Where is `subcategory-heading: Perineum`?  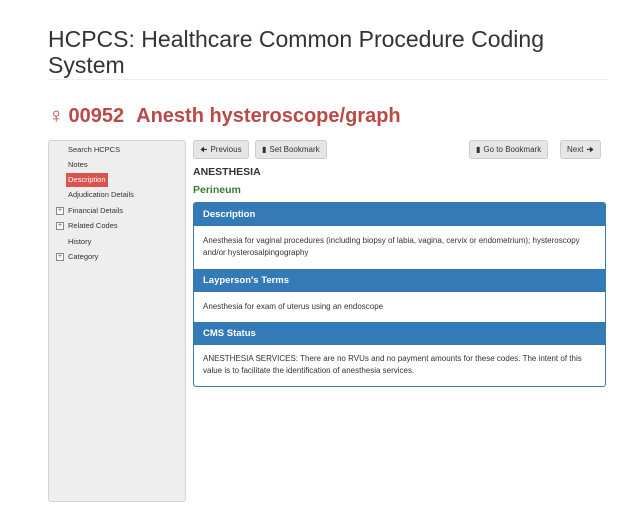
subcategory-heading: Perineum is located at coordinates (217, 190).